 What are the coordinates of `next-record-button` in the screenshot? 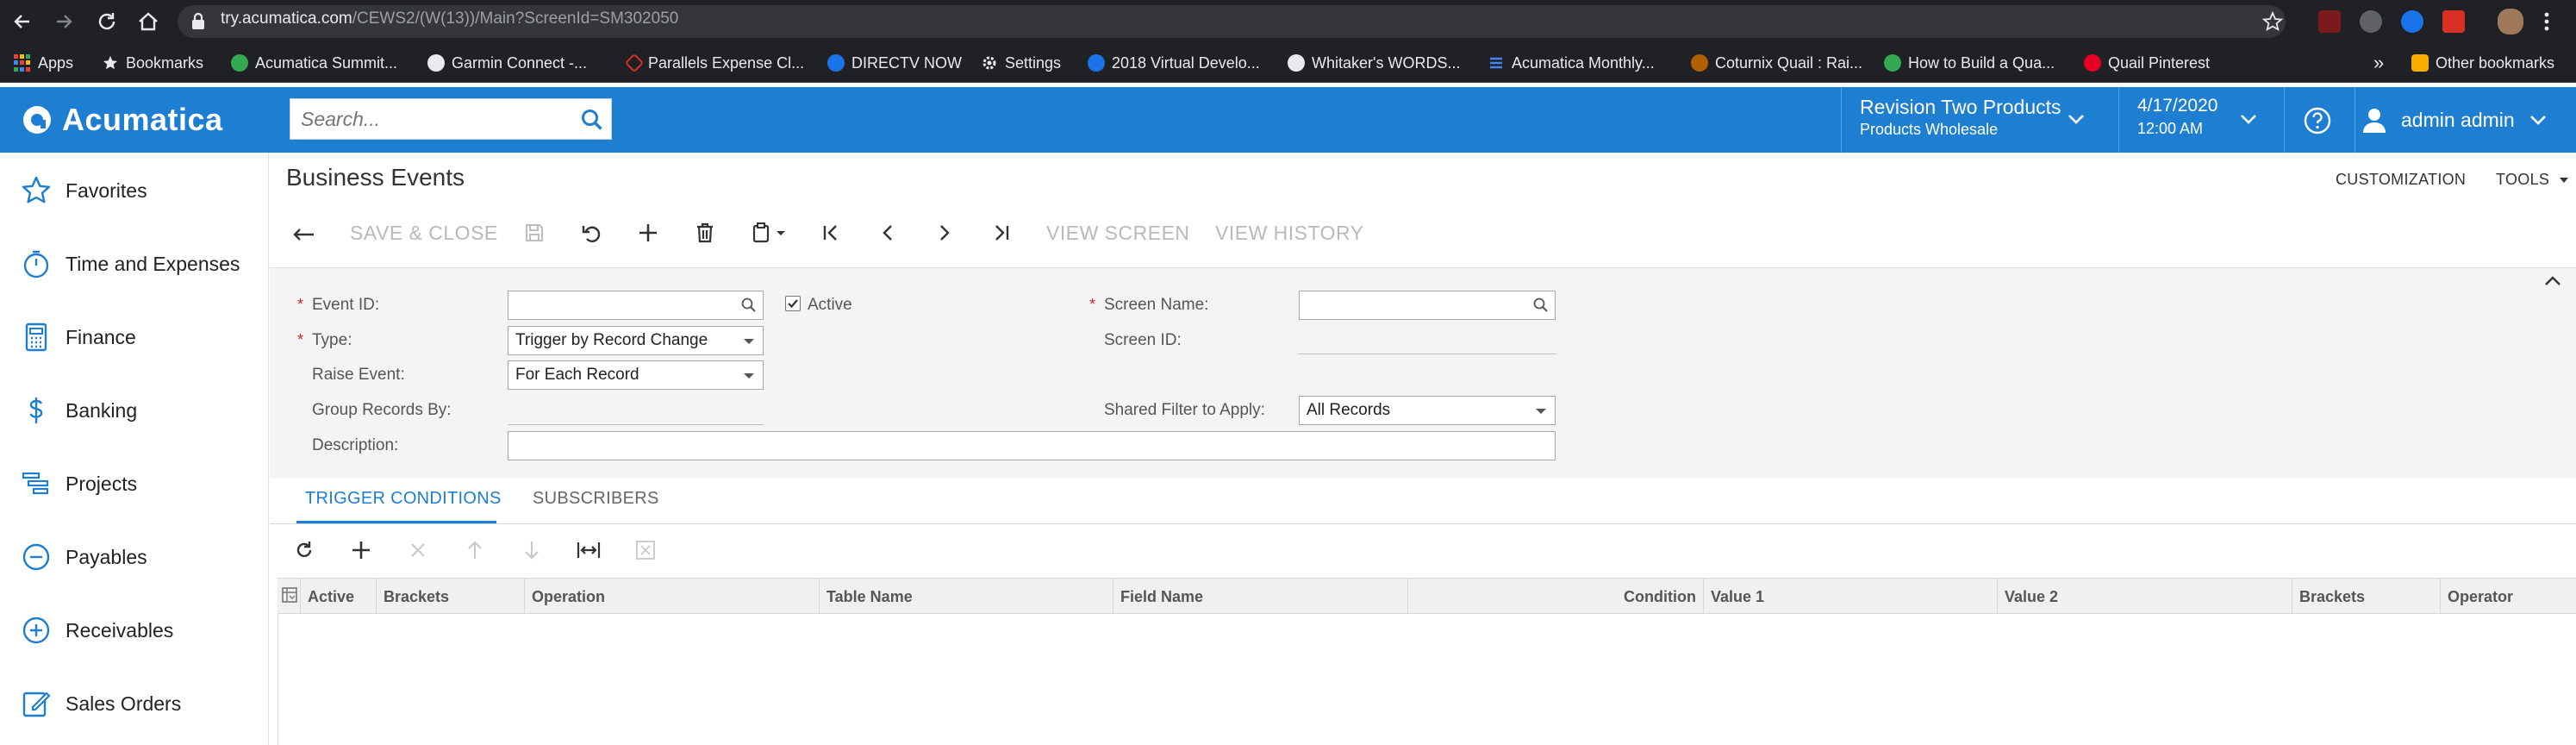 It's located at (944, 232).